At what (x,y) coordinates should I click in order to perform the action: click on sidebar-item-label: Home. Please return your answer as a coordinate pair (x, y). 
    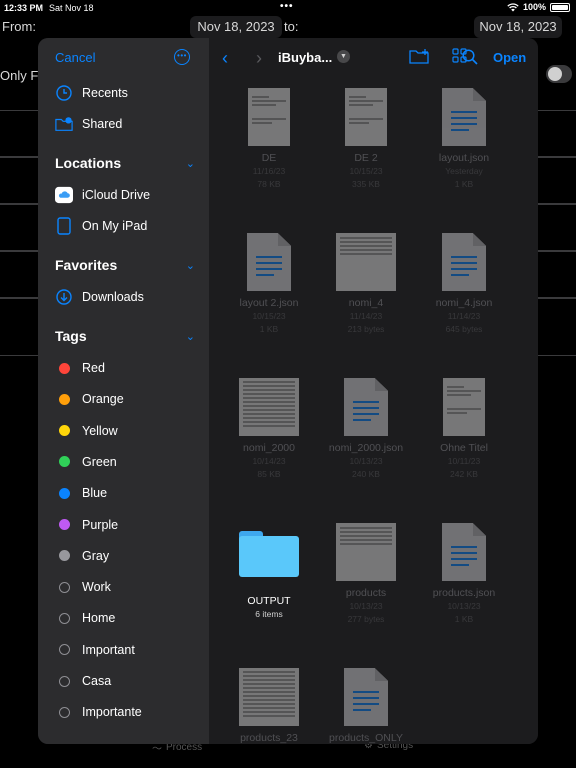
    Looking at the image, I should click on (99, 618).